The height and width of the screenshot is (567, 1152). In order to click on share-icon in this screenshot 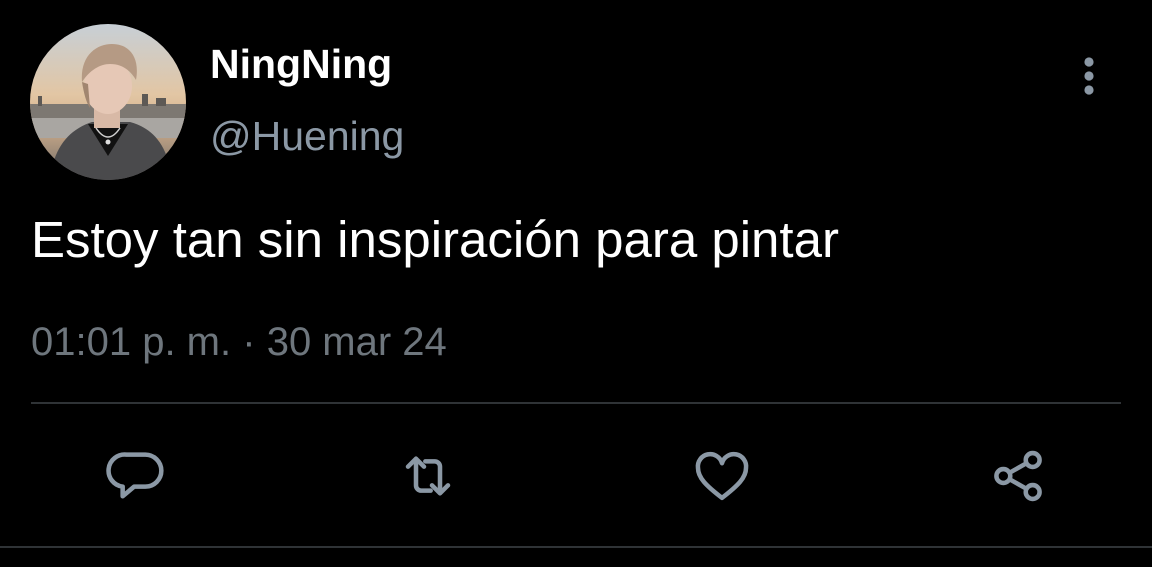, I will do `click(1018, 476)`.